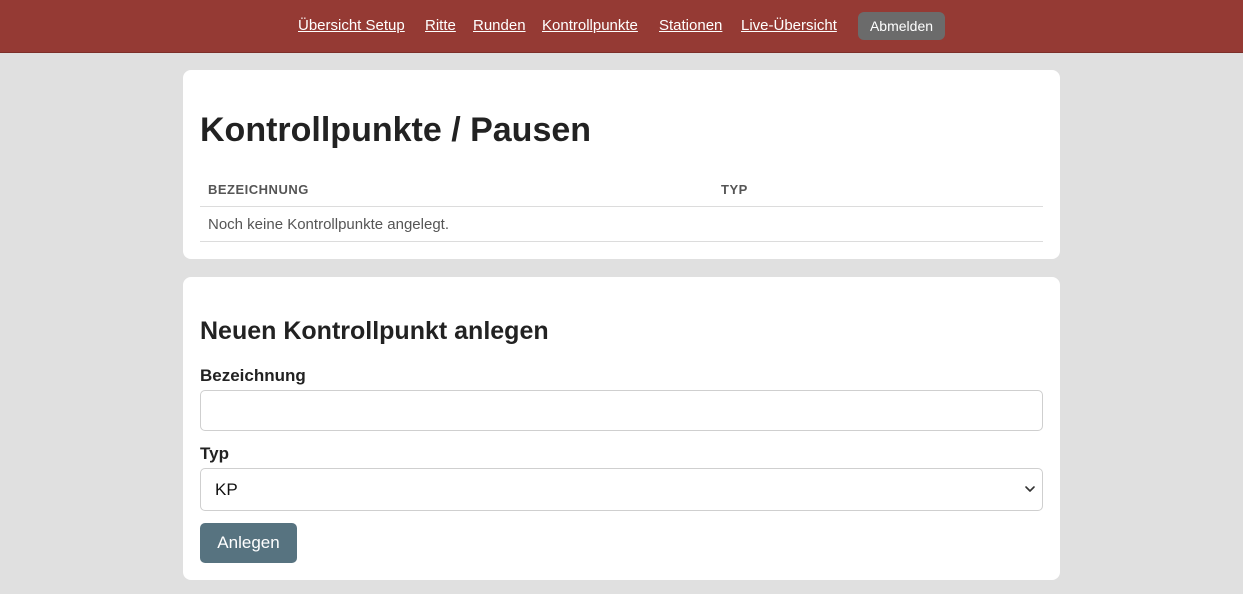 The image size is (1243, 594). What do you see at coordinates (1030, 489) in the screenshot?
I see `chevron-down-icon` at bounding box center [1030, 489].